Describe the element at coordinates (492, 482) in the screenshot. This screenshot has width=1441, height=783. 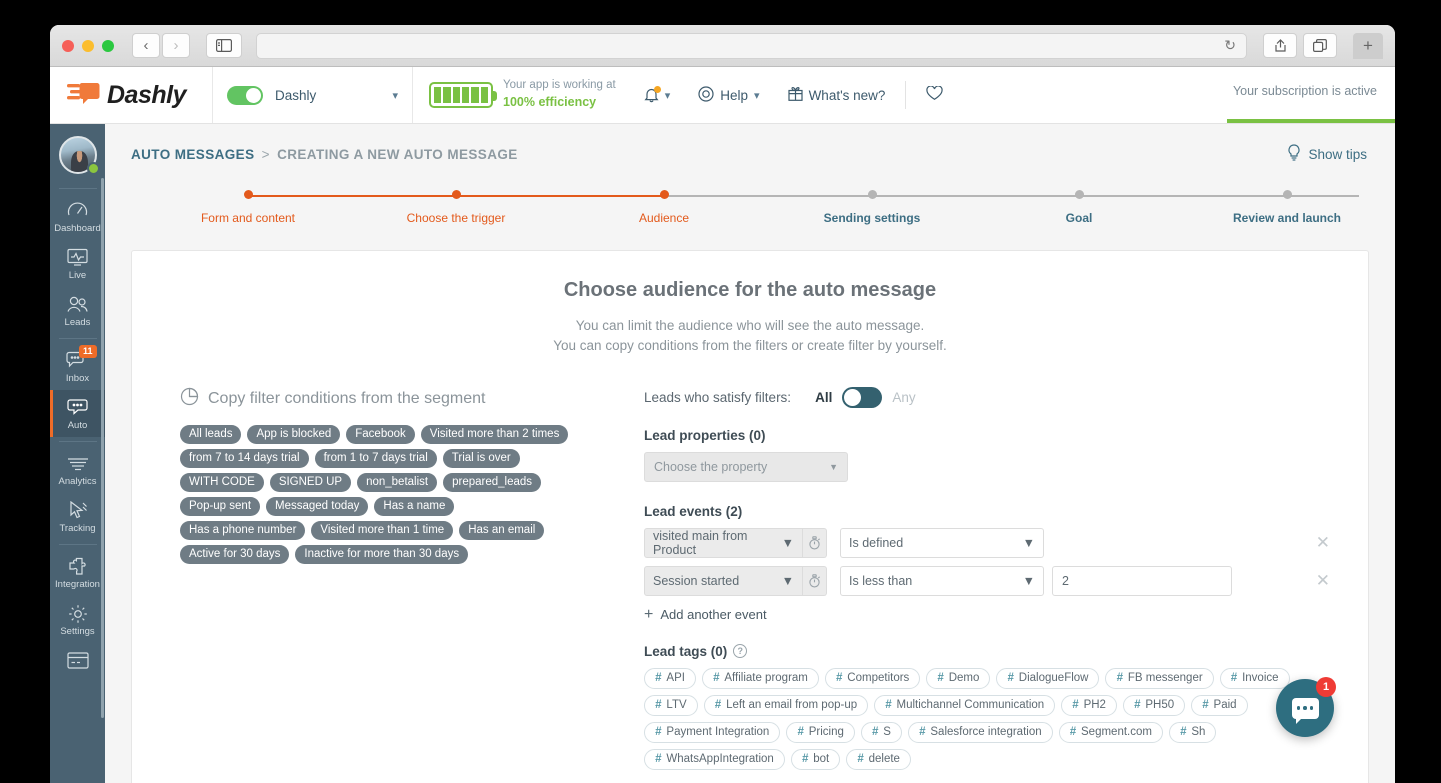
I see `segment-chip: prepared_leads` at that location.